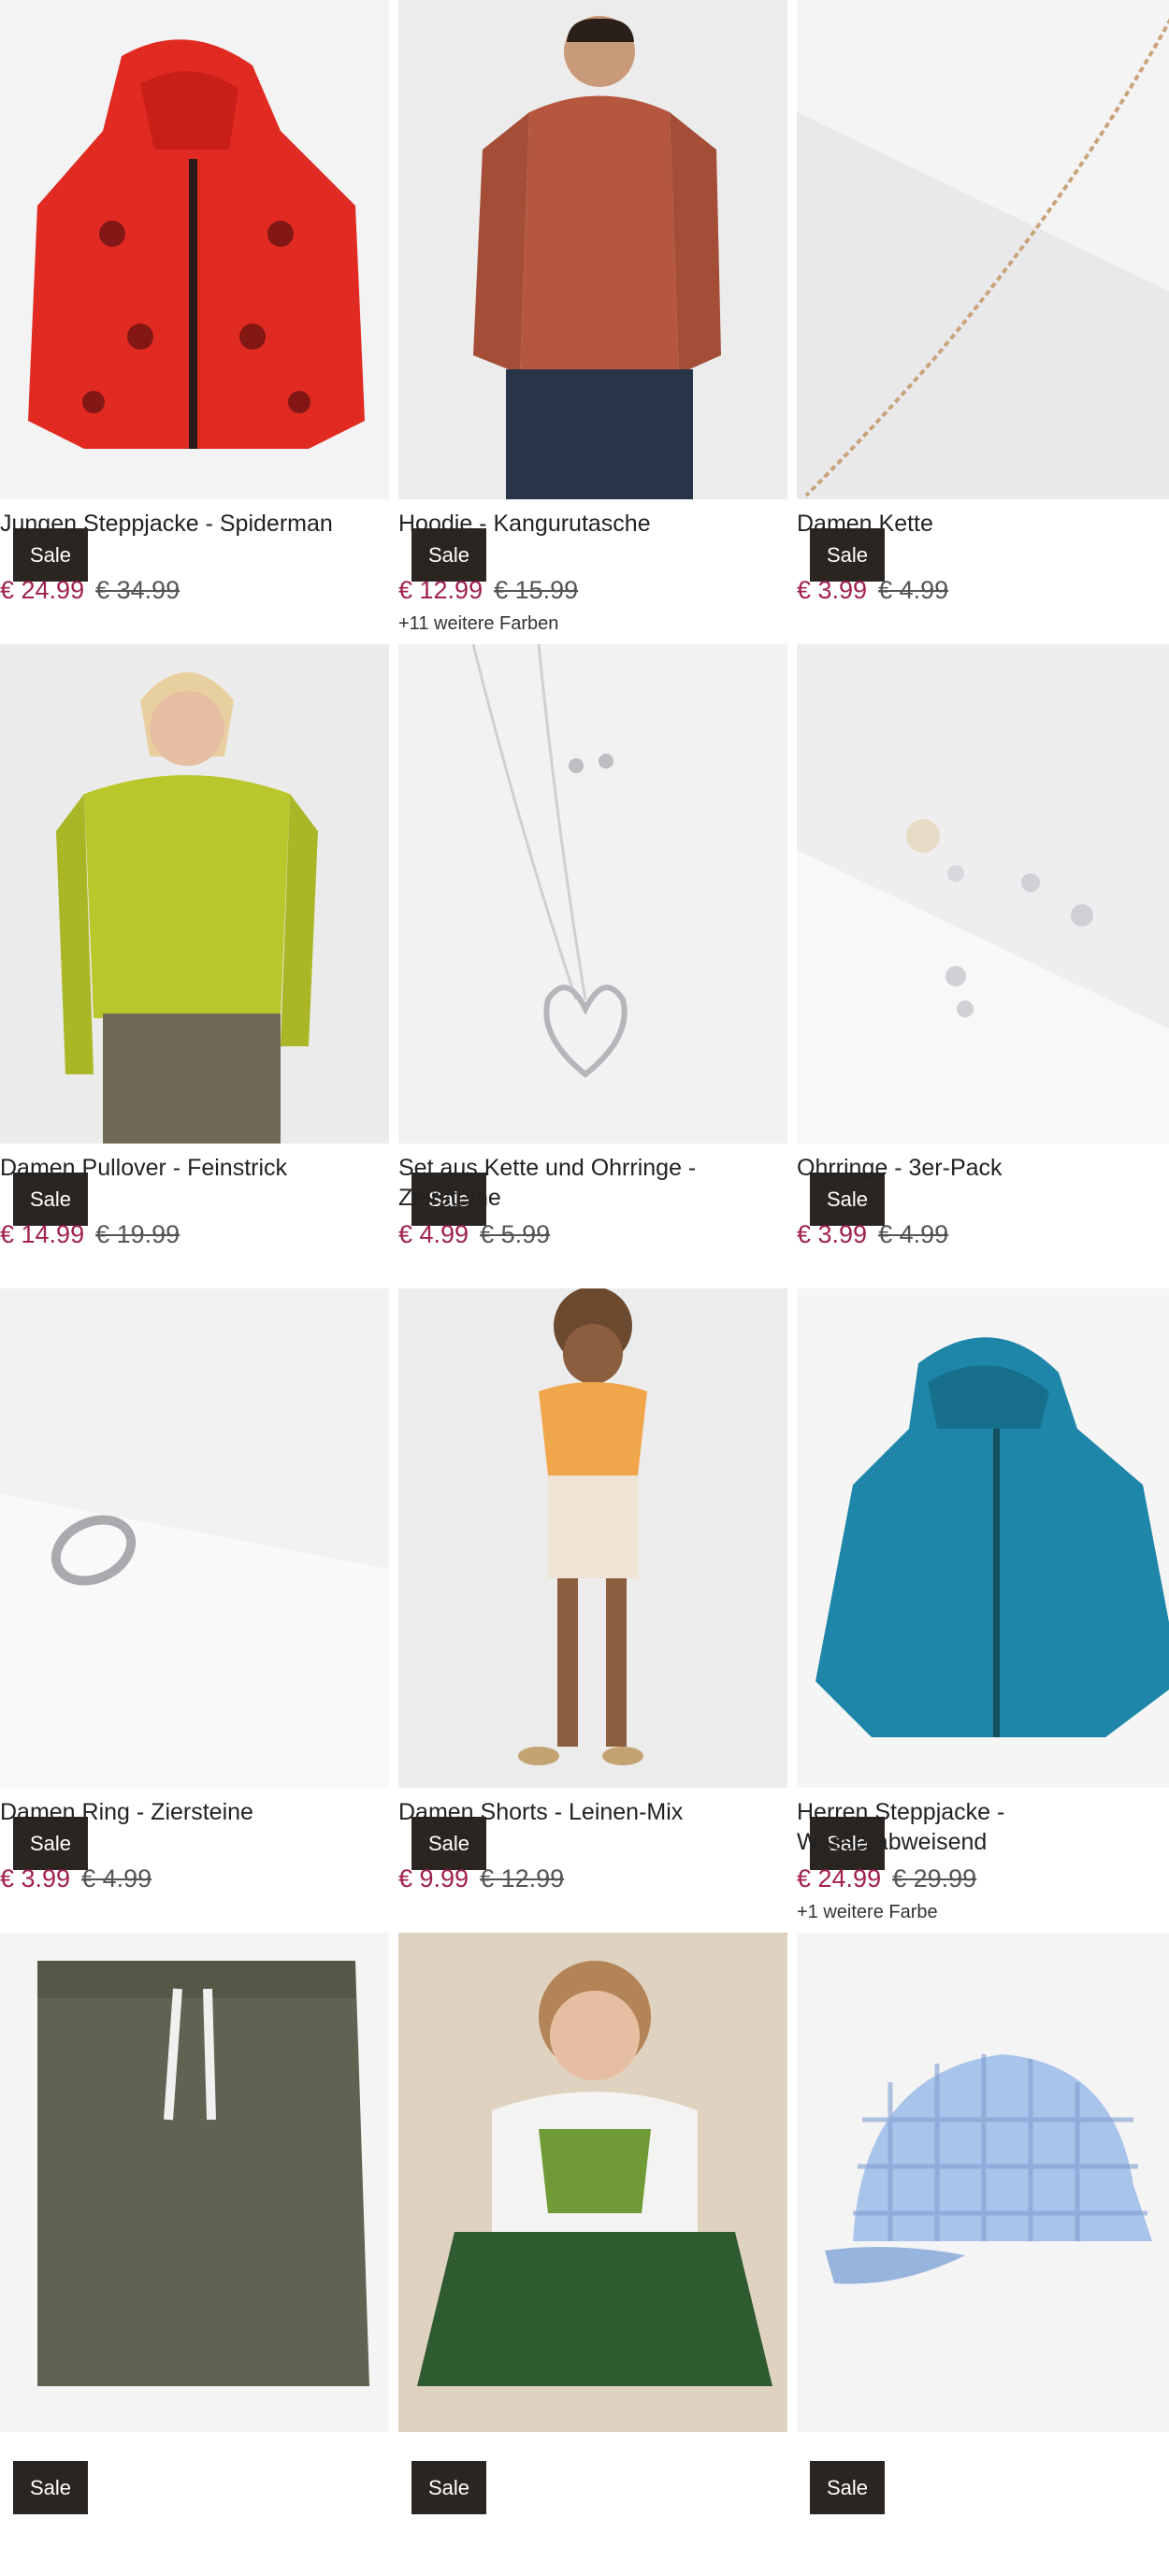 The image size is (1169, 2576). I want to click on original-price: € 12.99, so click(522, 1878).